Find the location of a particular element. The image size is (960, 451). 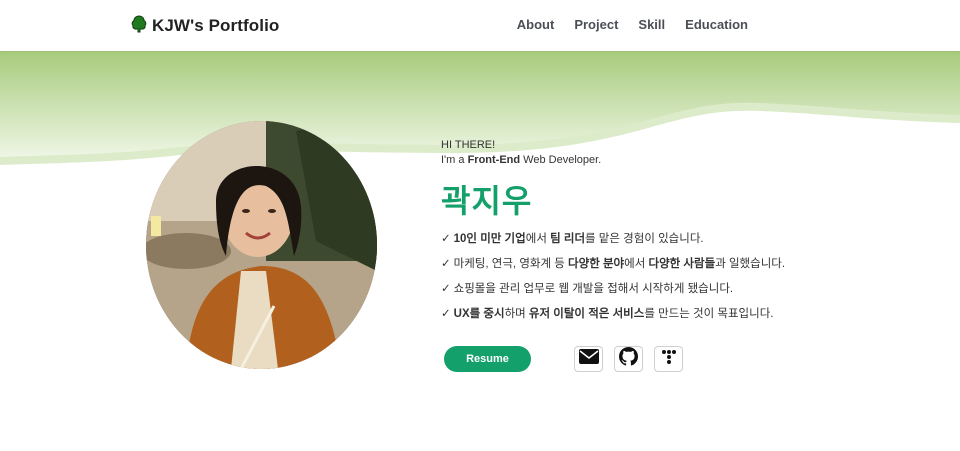

logo: KJW's Portfolio is located at coordinates (205, 26).